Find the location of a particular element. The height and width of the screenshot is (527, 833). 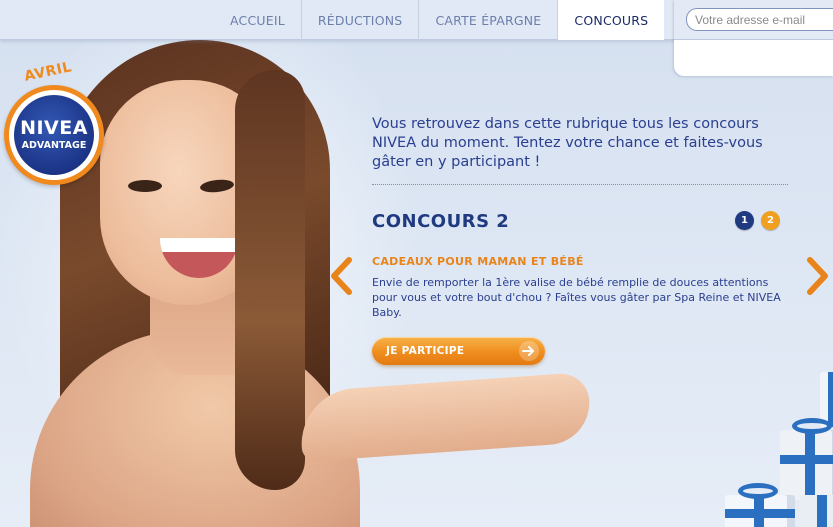

contest-pager: 1 2 is located at coordinates (757, 220).